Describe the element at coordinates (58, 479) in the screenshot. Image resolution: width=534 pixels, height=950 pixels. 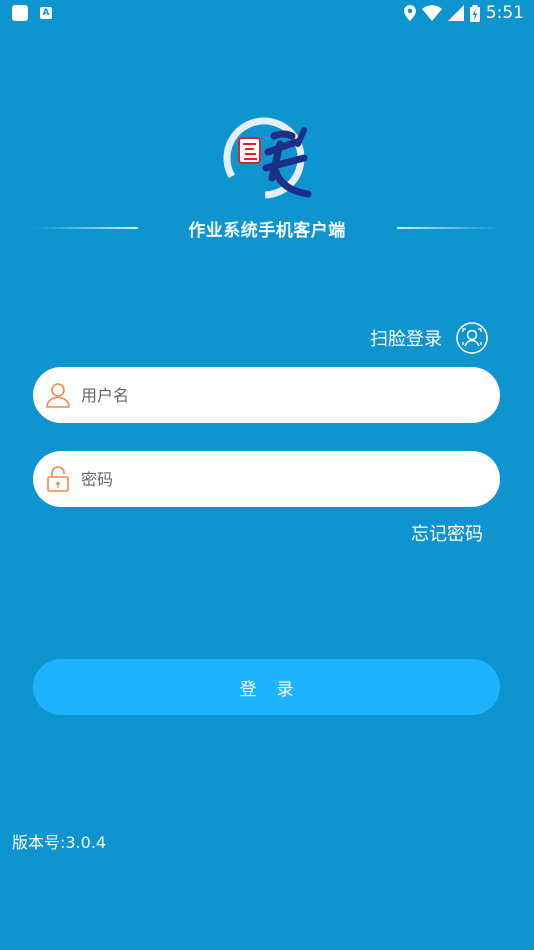
I see `lock-icon` at that location.